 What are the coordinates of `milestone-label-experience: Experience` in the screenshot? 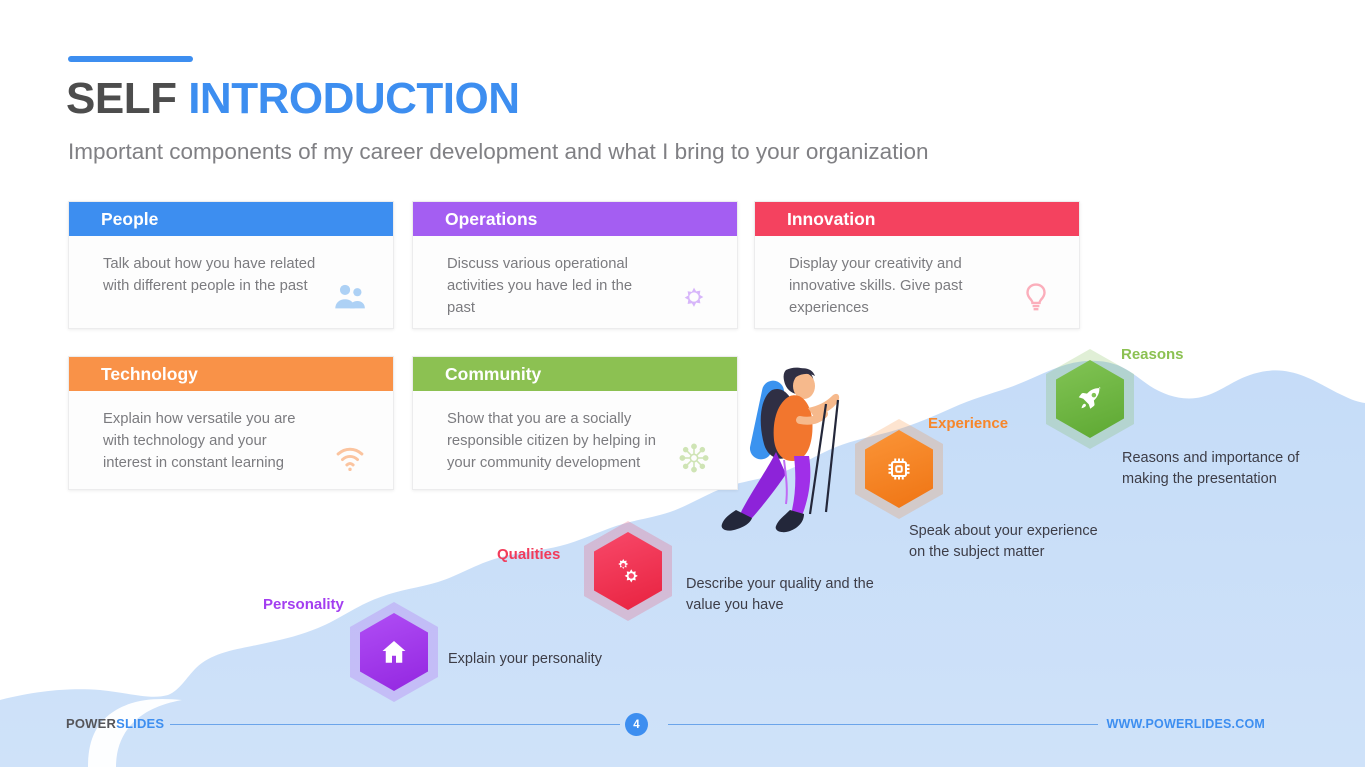 It's located at (968, 423).